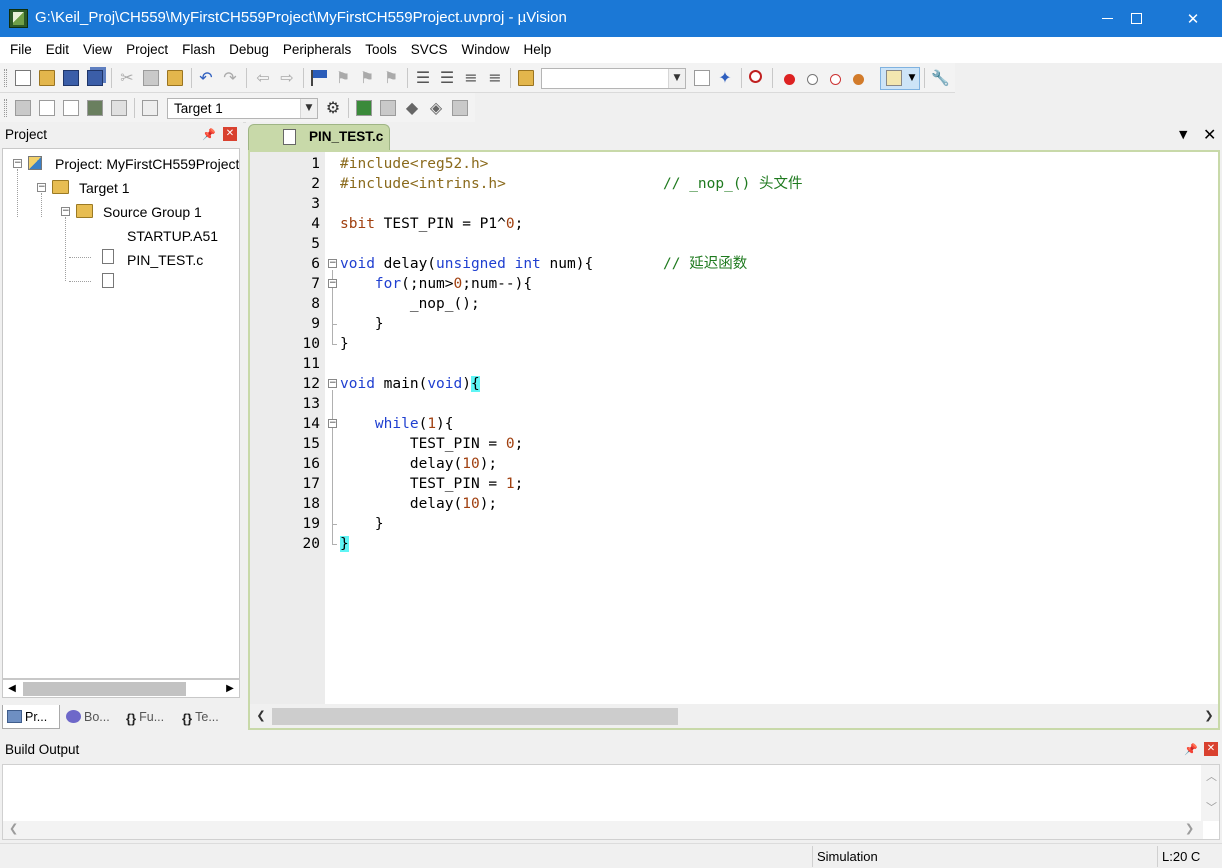  What do you see at coordinates (71, 78) in the screenshot?
I see `save-icon` at bounding box center [71, 78].